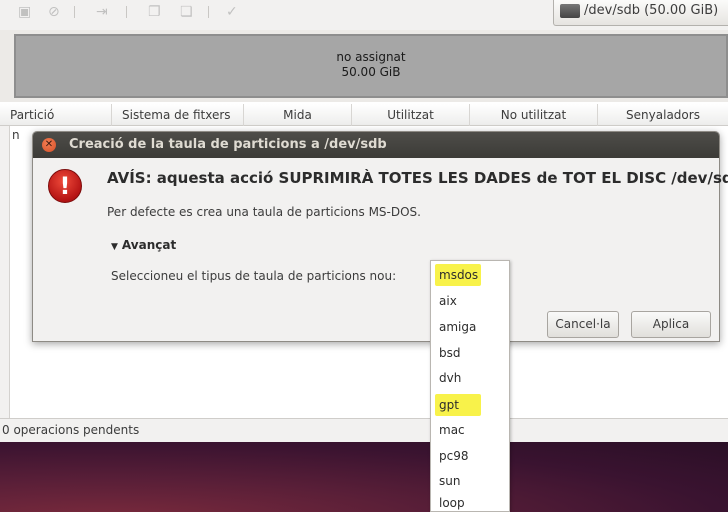 This screenshot has width=728, height=512. Describe the element at coordinates (448, 353) in the screenshot. I see `option-bsd: bsd` at that location.